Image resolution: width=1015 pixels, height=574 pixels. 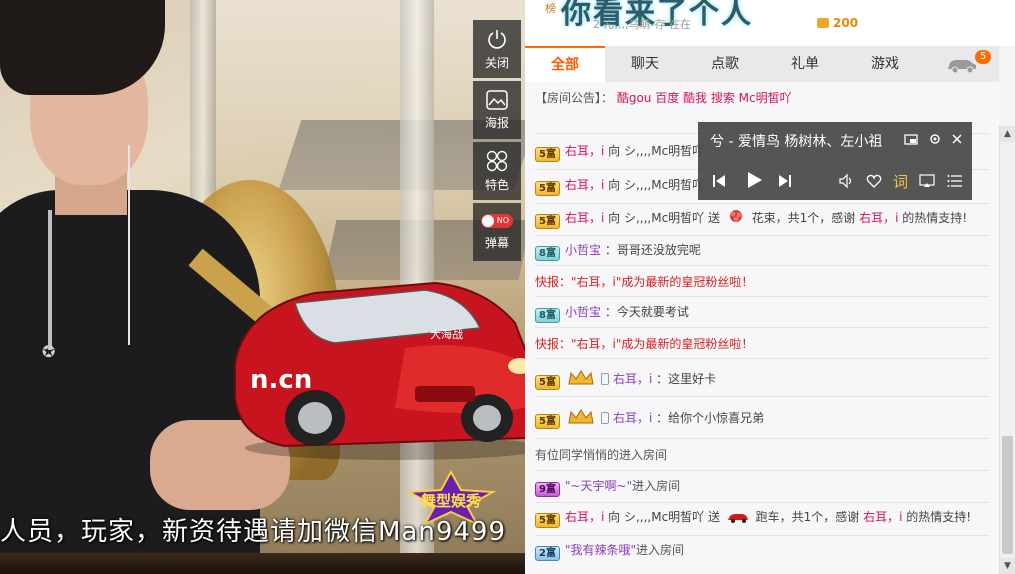 What do you see at coordinates (874, 181) in the screenshot?
I see `heart-icon` at bounding box center [874, 181].